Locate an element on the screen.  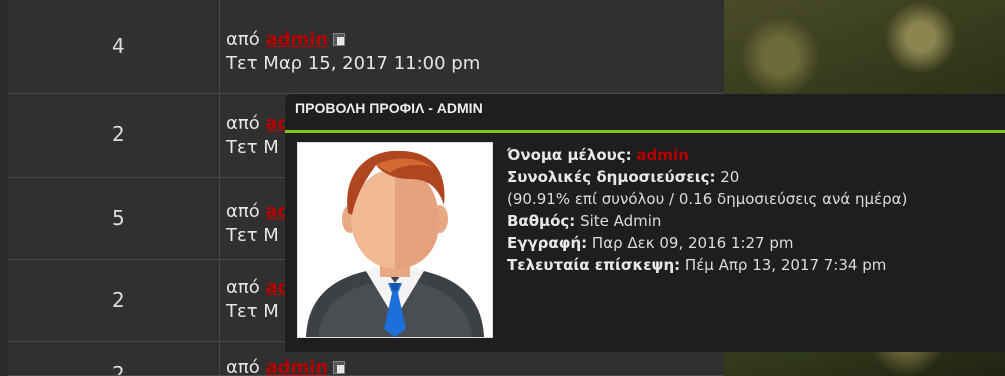
avatar is located at coordinates (395, 240).